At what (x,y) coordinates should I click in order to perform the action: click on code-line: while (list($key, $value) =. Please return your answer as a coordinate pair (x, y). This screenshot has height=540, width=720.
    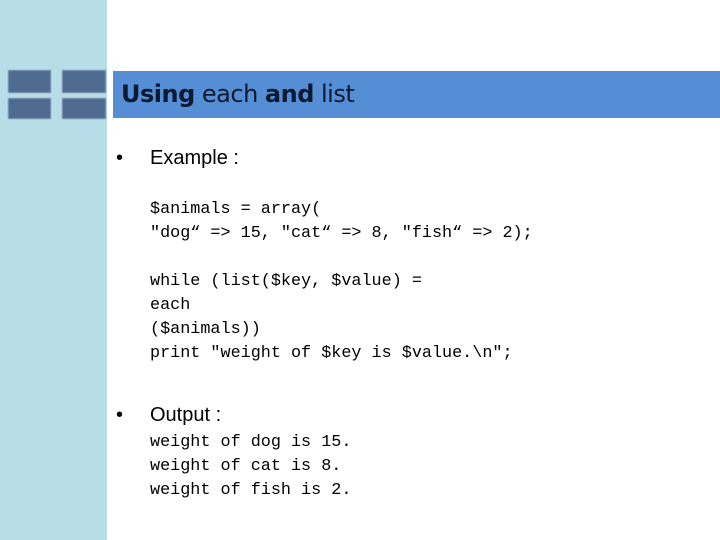
    Looking at the image, I should click on (286, 281).